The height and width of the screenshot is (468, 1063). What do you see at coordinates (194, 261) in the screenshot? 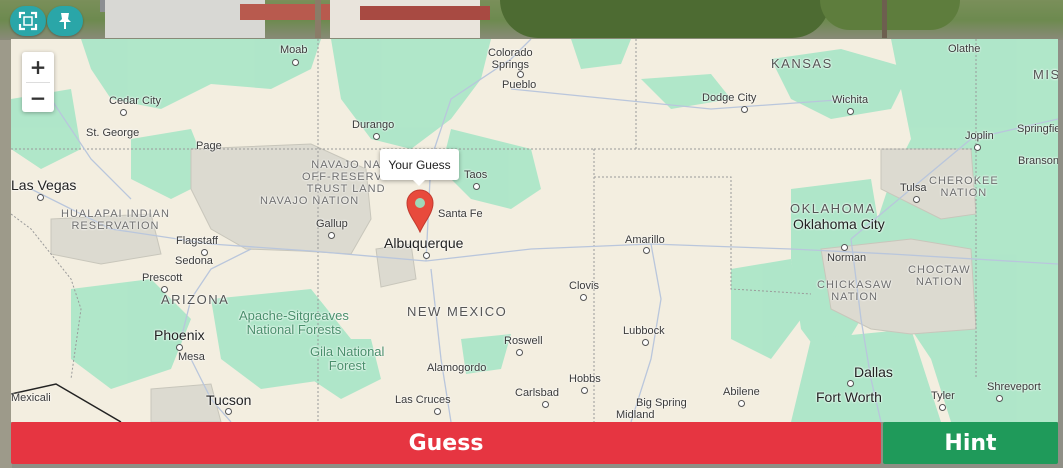
I see `city-label-sedona: Sedona` at bounding box center [194, 261].